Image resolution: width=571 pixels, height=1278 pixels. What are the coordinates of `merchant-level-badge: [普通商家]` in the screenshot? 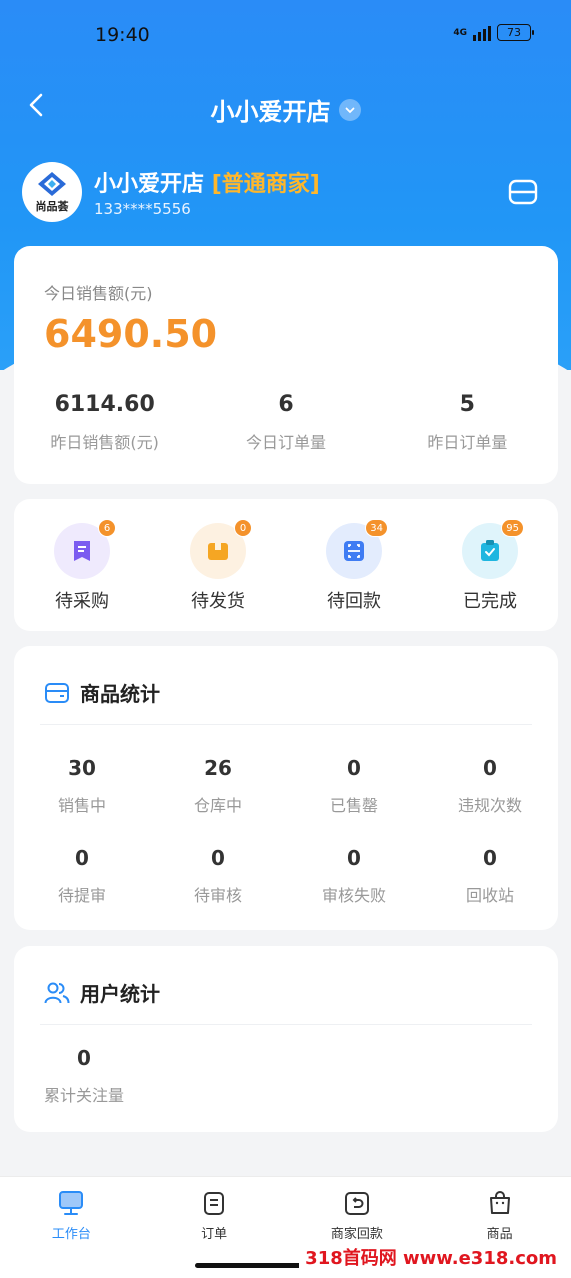 It's located at (265, 184).